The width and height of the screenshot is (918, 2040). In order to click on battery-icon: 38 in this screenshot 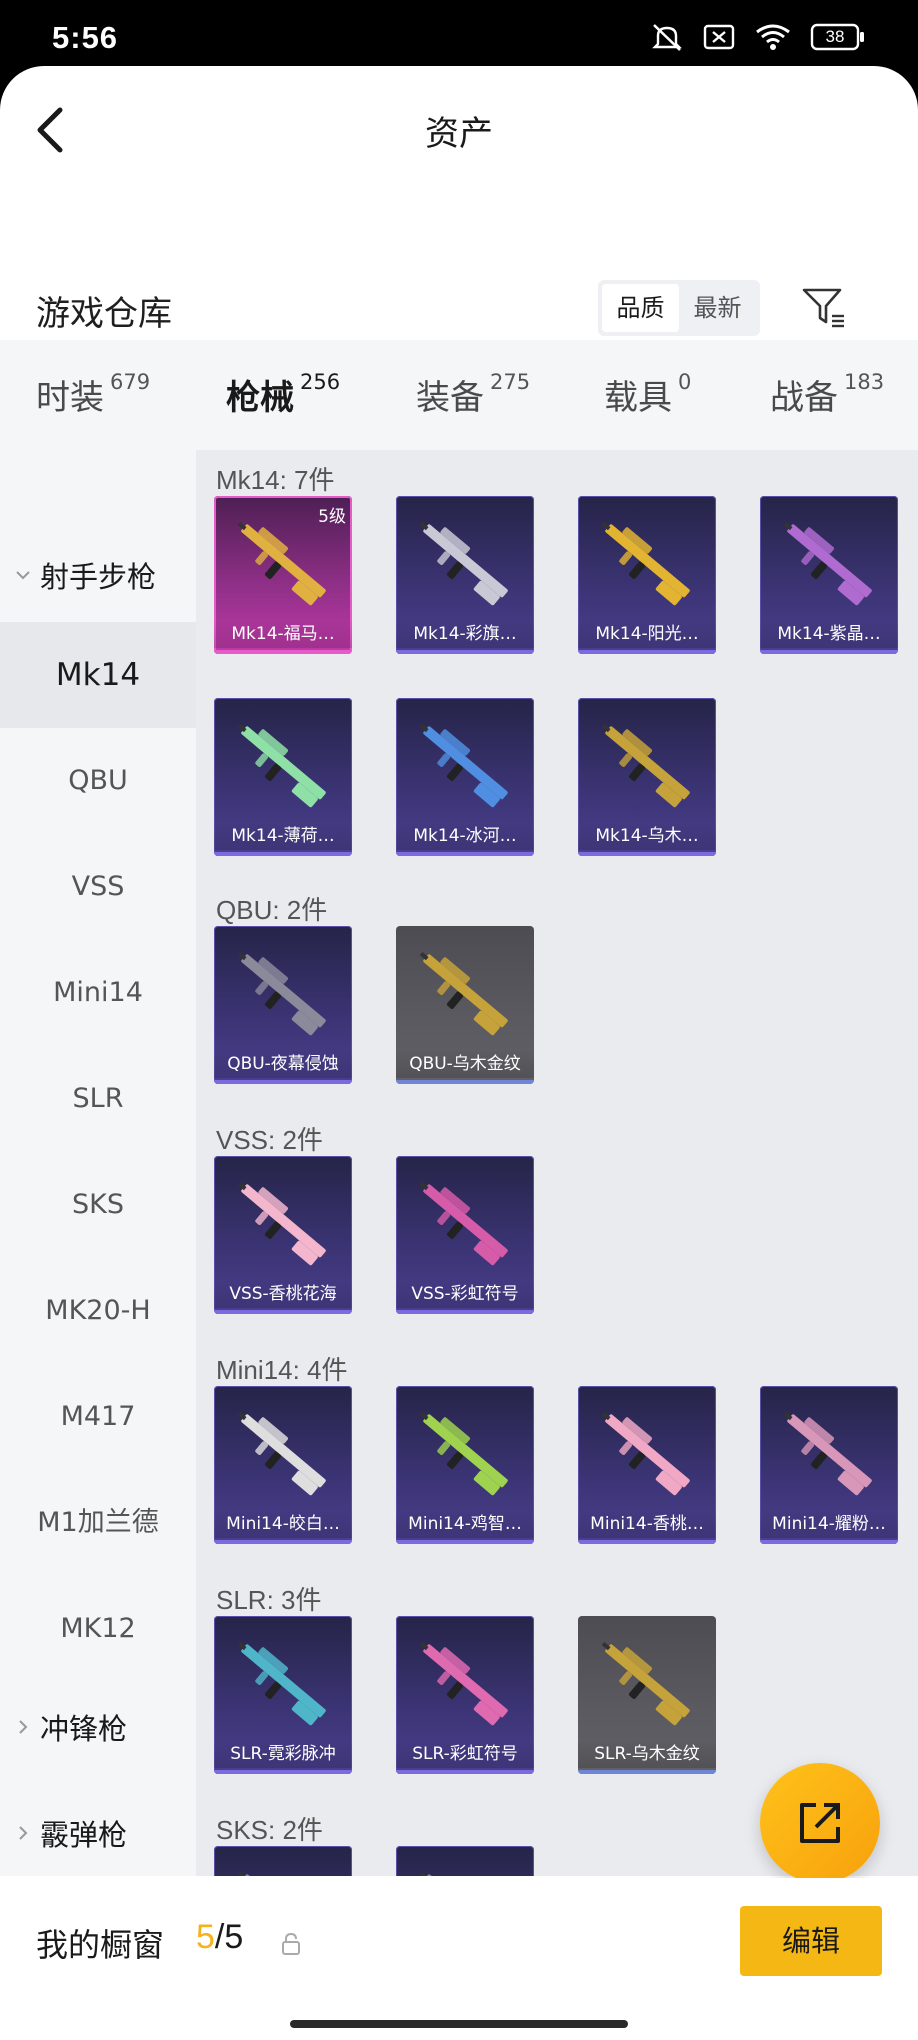, I will do `click(838, 37)`.